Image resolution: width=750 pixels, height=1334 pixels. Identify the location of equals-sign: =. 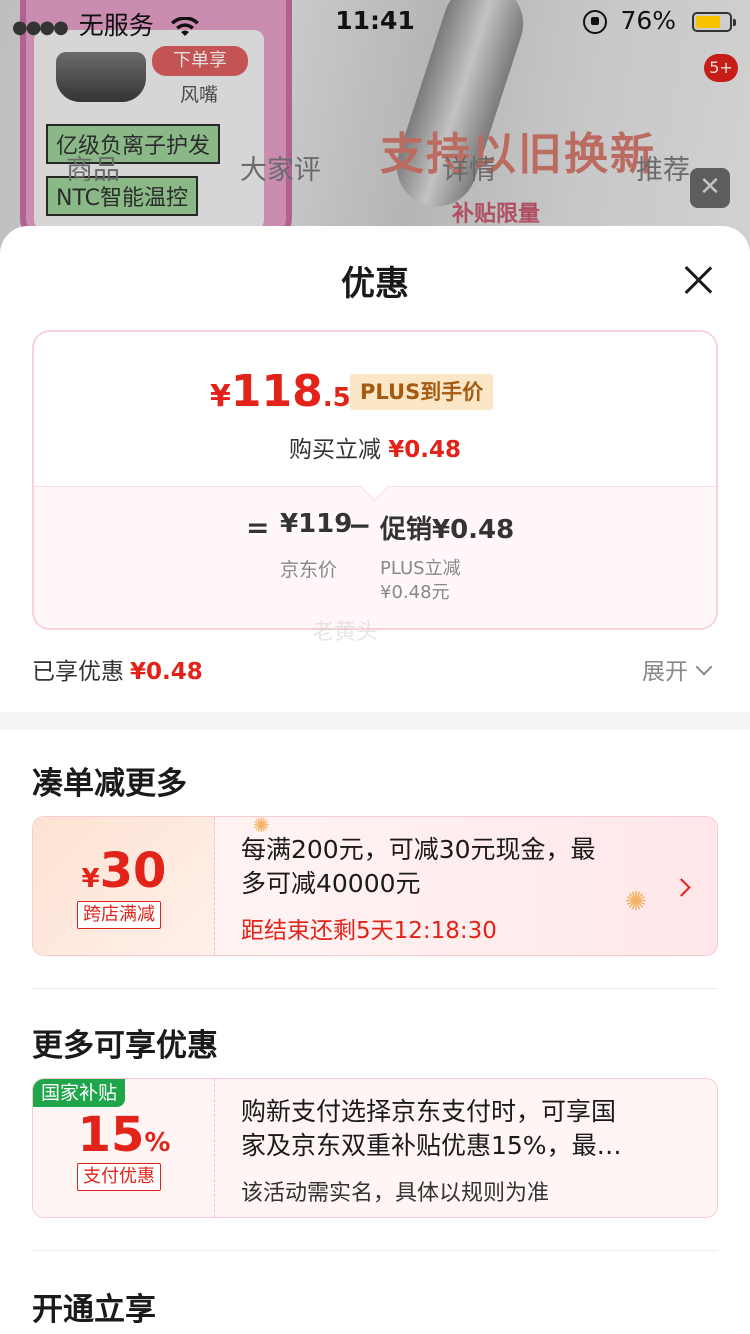
(258, 527).